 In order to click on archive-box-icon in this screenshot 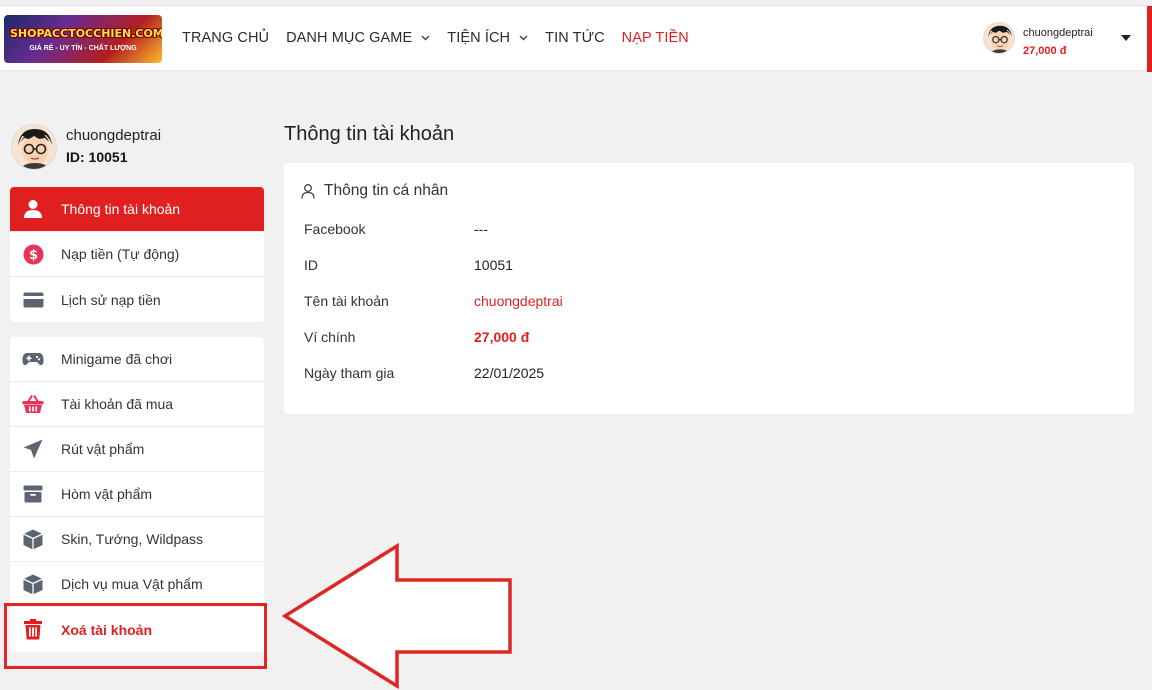, I will do `click(33, 494)`.